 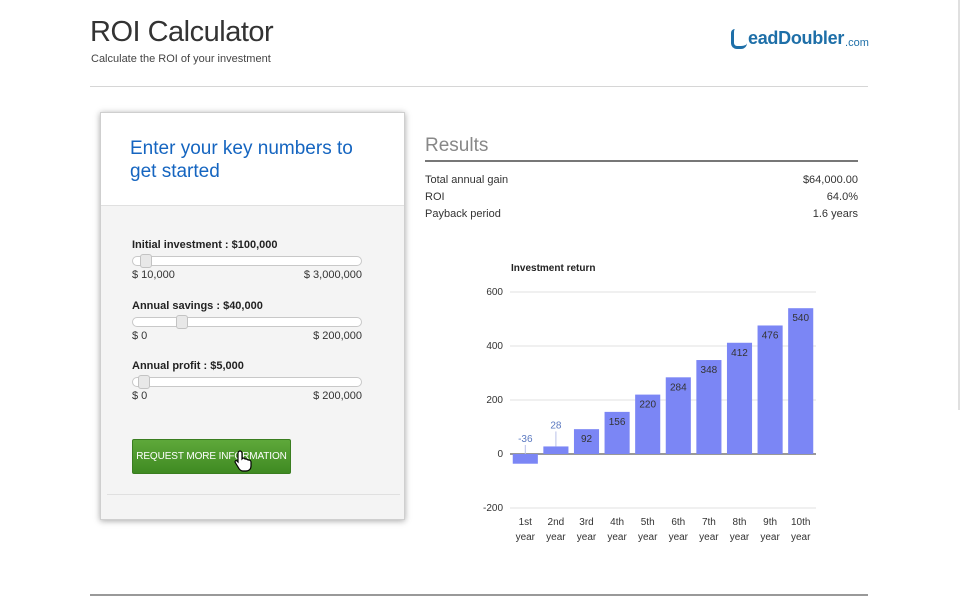 What do you see at coordinates (493, 508) in the screenshot?
I see `y-tick-label: -200` at bounding box center [493, 508].